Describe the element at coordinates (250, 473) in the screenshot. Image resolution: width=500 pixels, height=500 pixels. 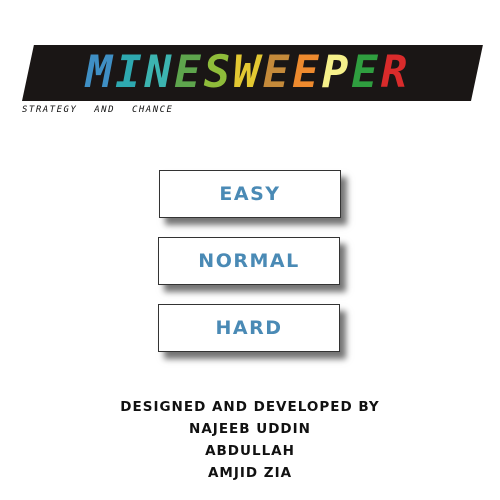
I see `credits-author-3: AMJID ZIA` at that location.